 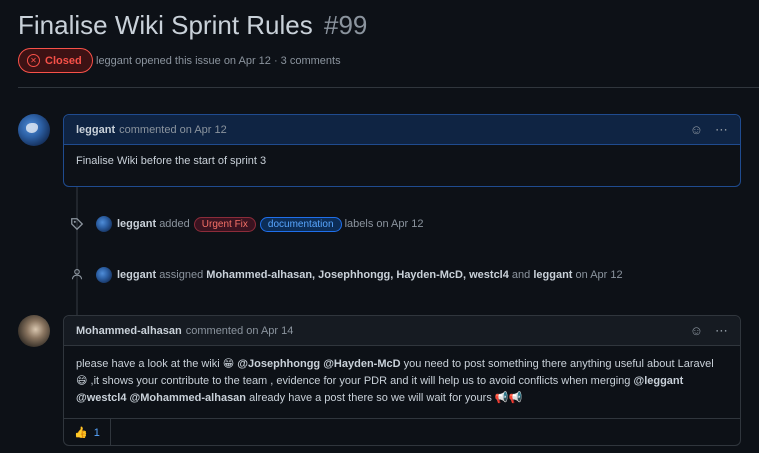 What do you see at coordinates (95, 130) in the screenshot?
I see `comment-author: leggant` at bounding box center [95, 130].